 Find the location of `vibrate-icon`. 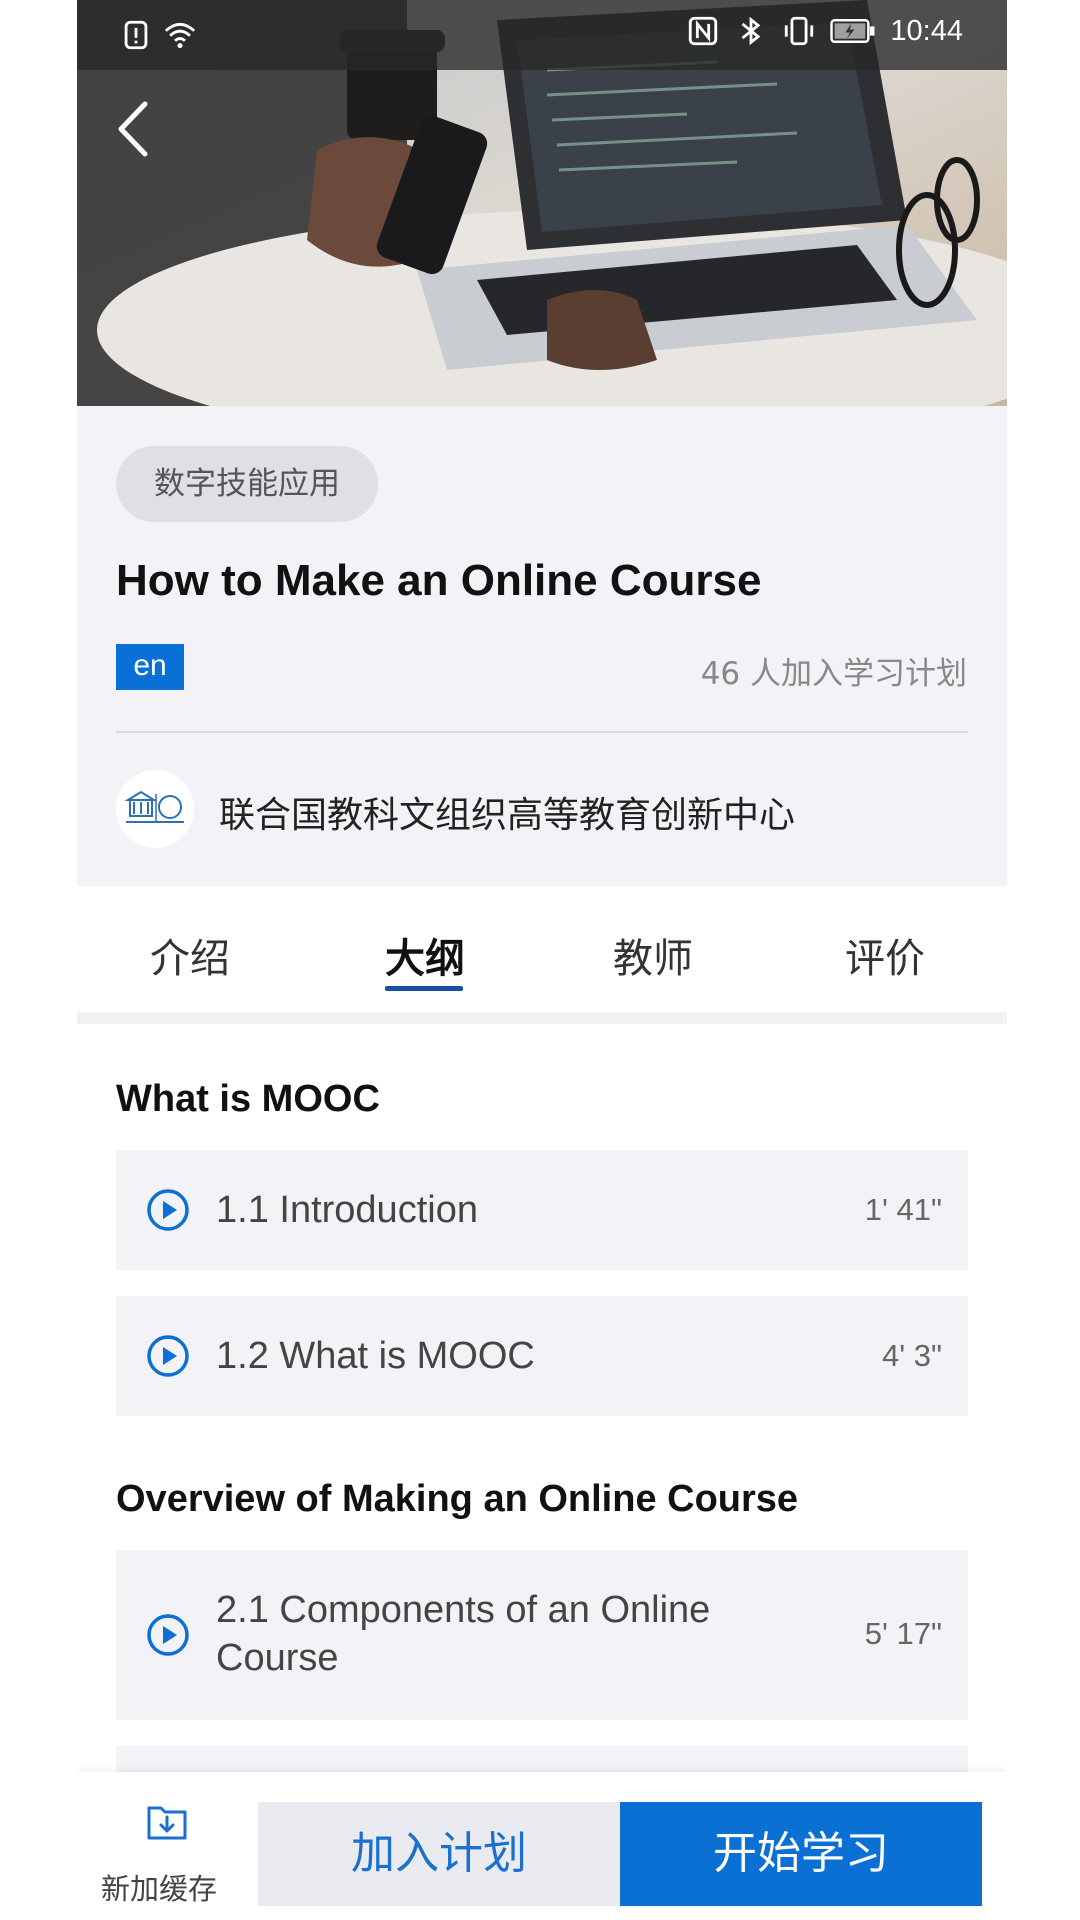

vibrate-icon is located at coordinates (799, 31).